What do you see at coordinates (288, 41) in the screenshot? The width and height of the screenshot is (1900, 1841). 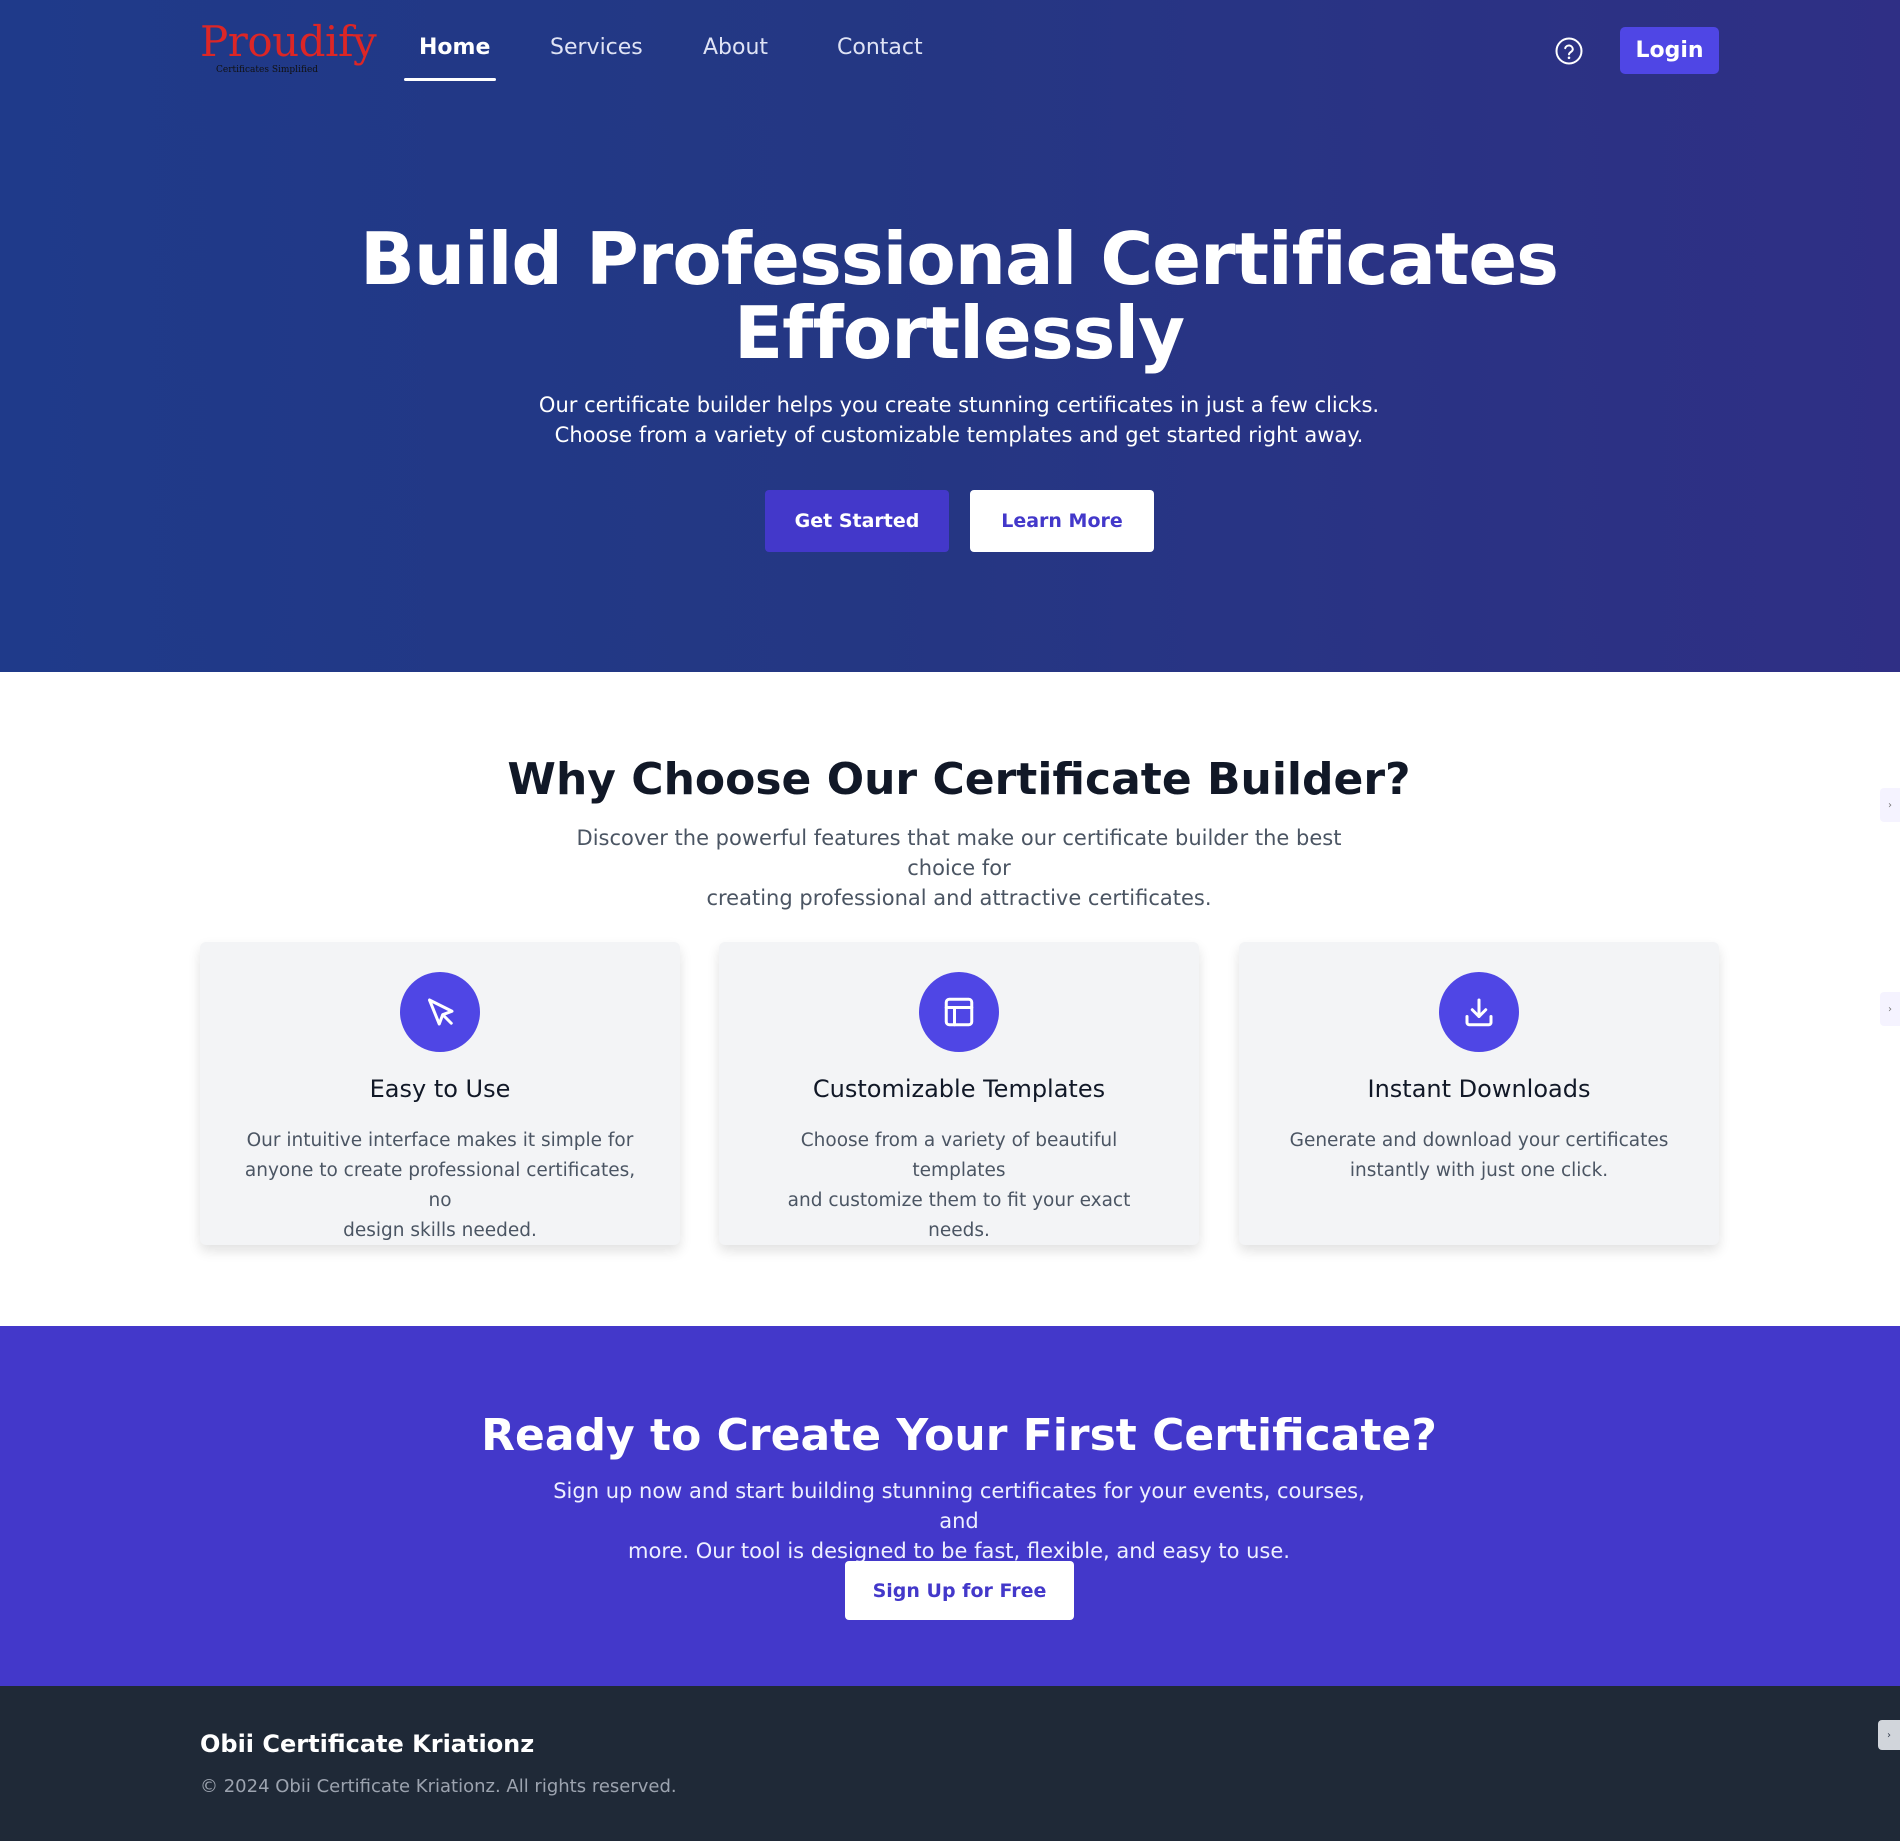 I see `logo-text: Proudify` at bounding box center [288, 41].